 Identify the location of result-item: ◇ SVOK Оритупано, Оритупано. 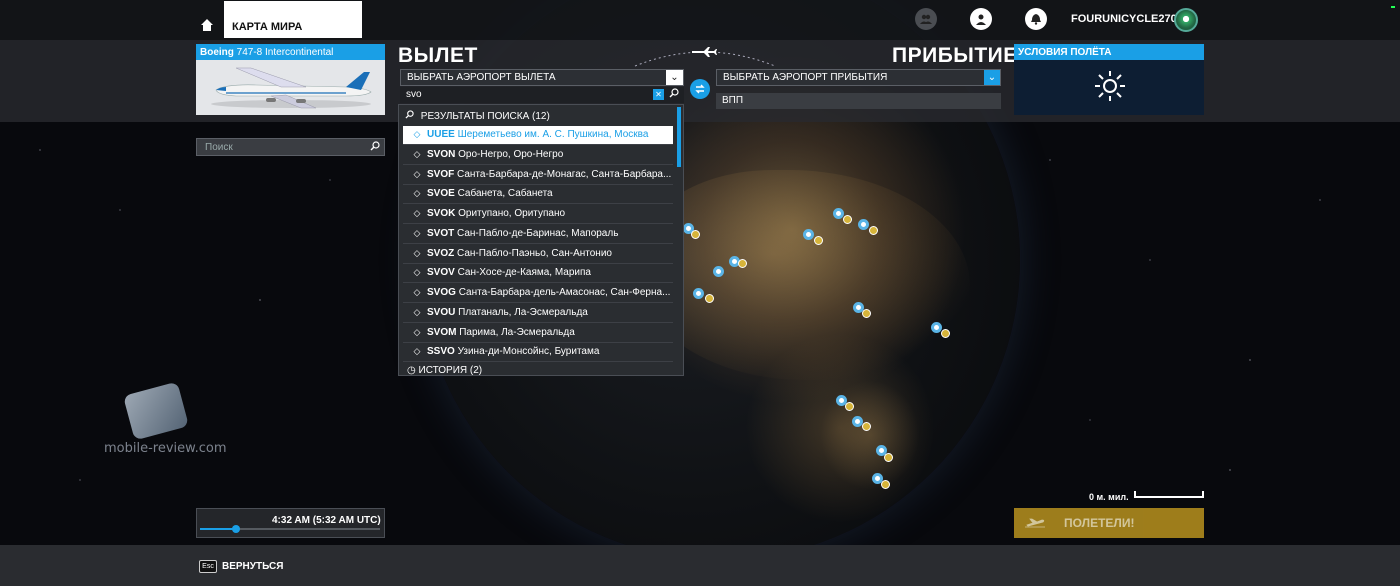
(538, 214).